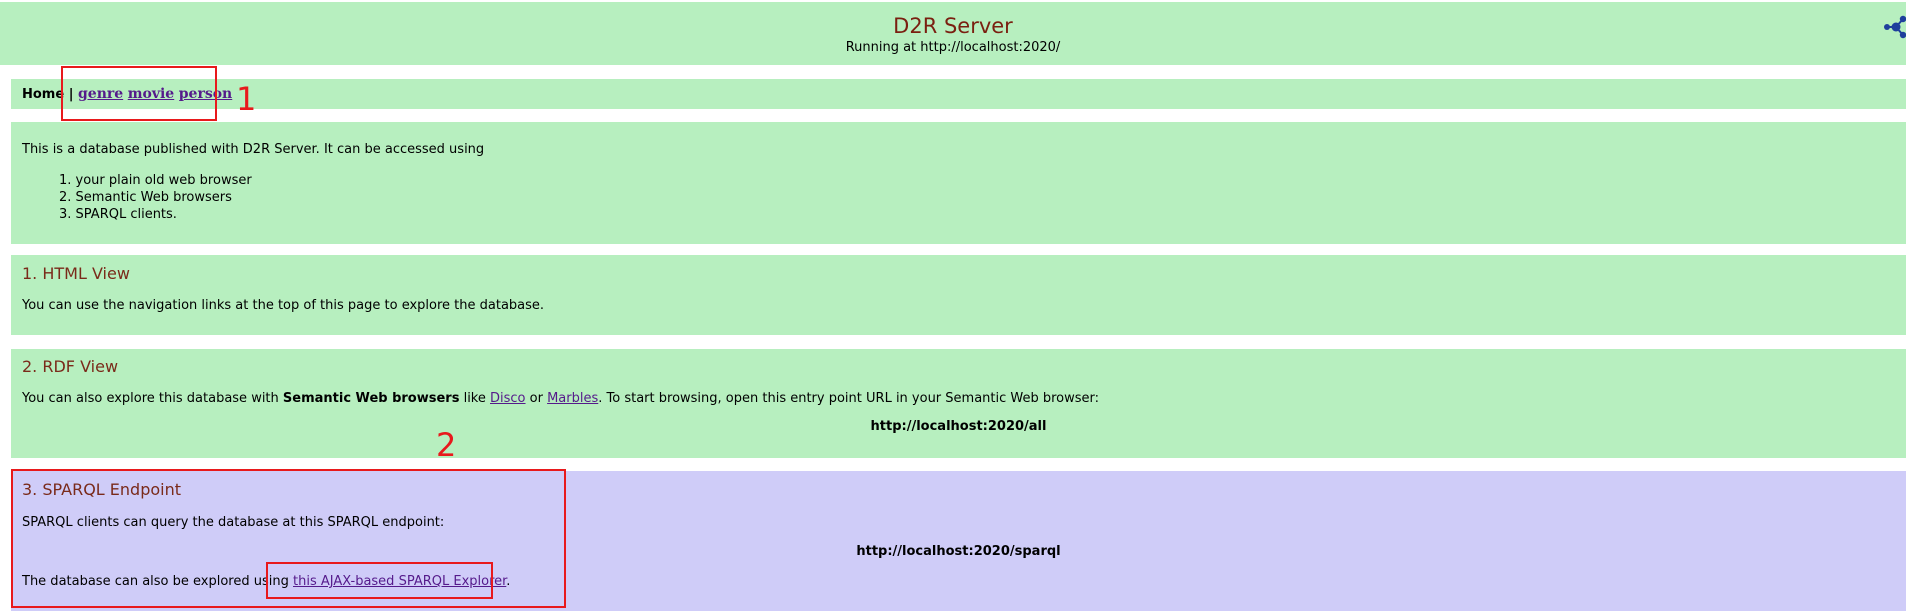  I want to click on marbles-link: Marbles, so click(572, 398).